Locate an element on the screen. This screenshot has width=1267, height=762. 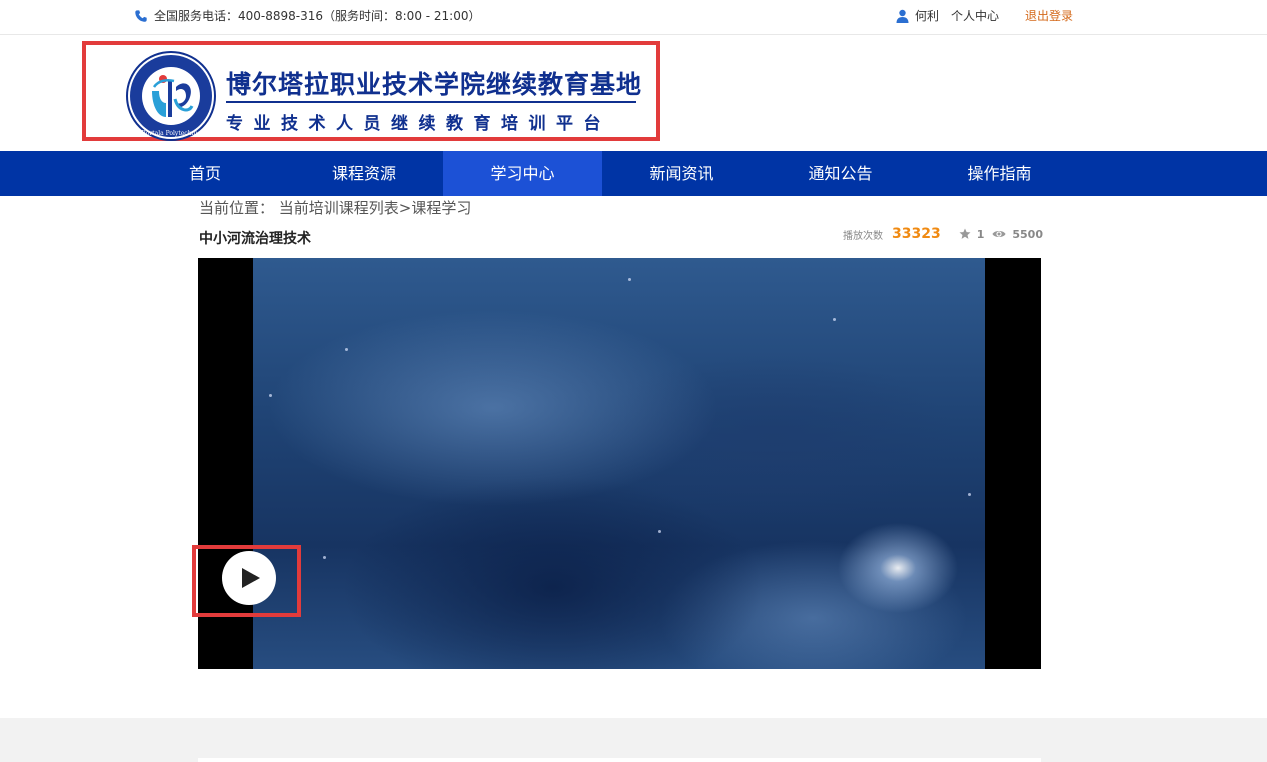
main-nav: 首页 课程资源 学习中心 新闻资讯 通知公告 操作指南 is located at coordinates (633, 173).